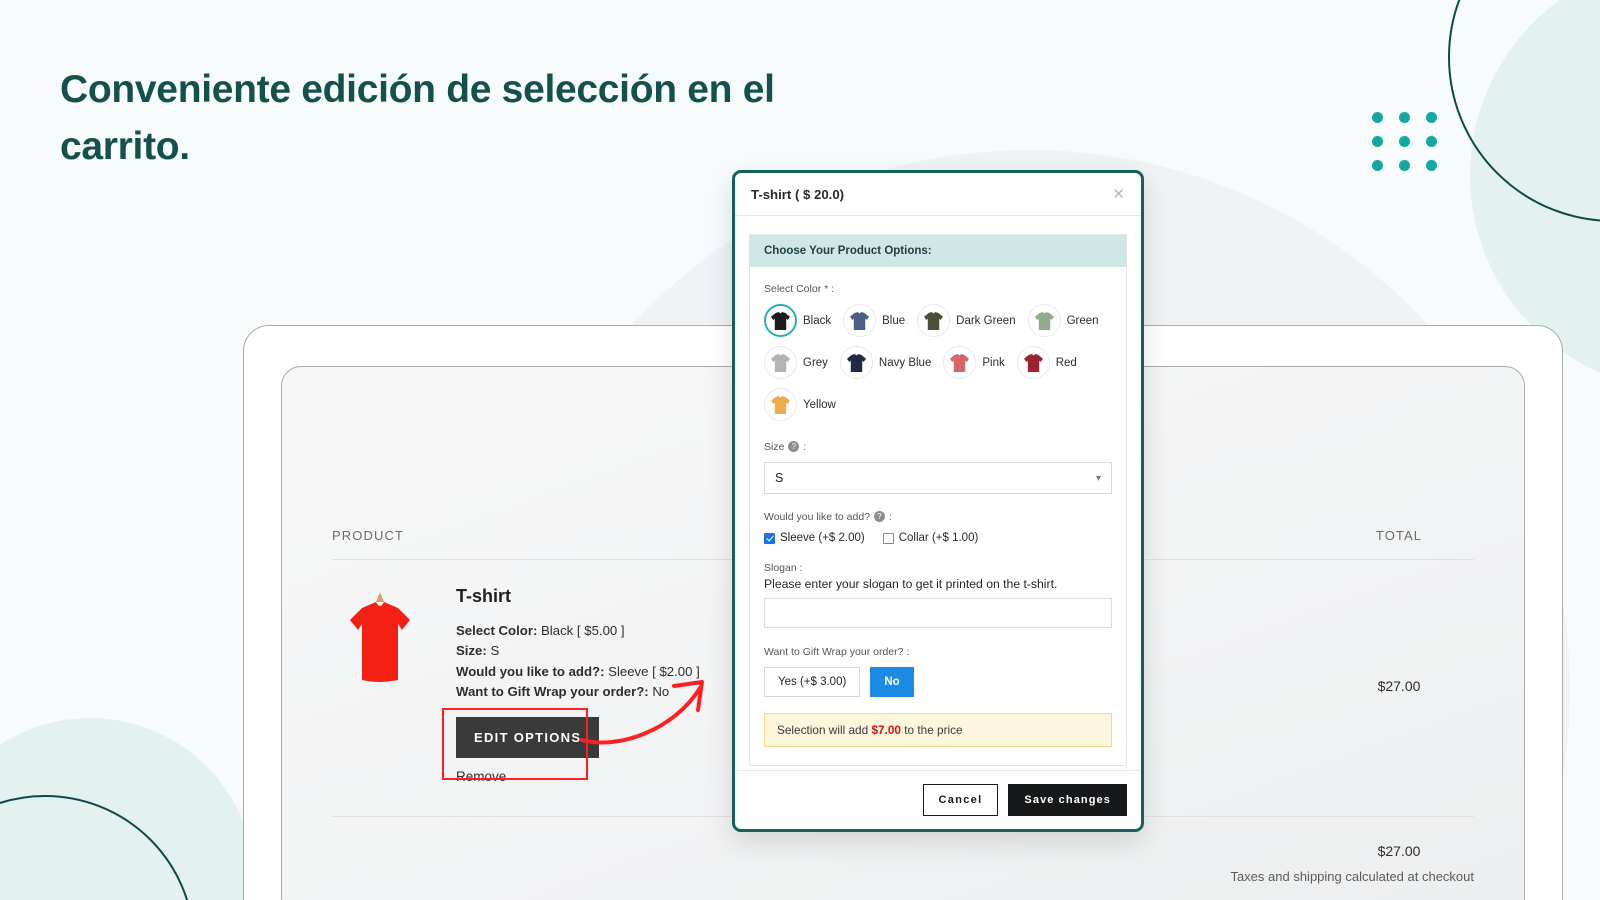 The width and height of the screenshot is (1600, 900). What do you see at coordinates (1067, 800) in the screenshot?
I see `save-changes-button: Save changes` at bounding box center [1067, 800].